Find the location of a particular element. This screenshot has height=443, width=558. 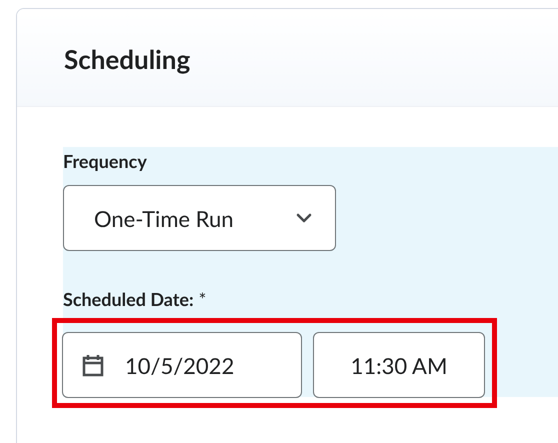

date-field: 10/5/2022 is located at coordinates (182, 365).